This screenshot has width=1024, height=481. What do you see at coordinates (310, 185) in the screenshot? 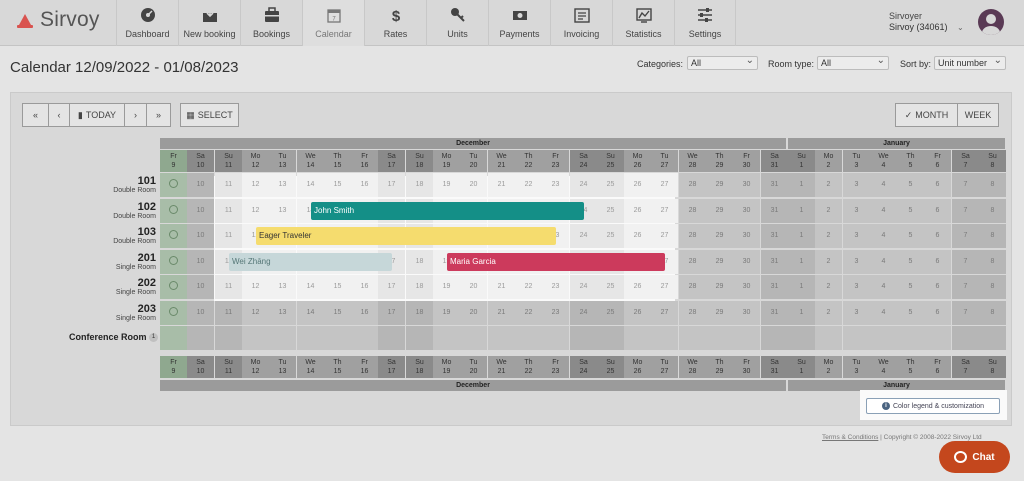
I see `calendar-cell: 14` at bounding box center [310, 185].